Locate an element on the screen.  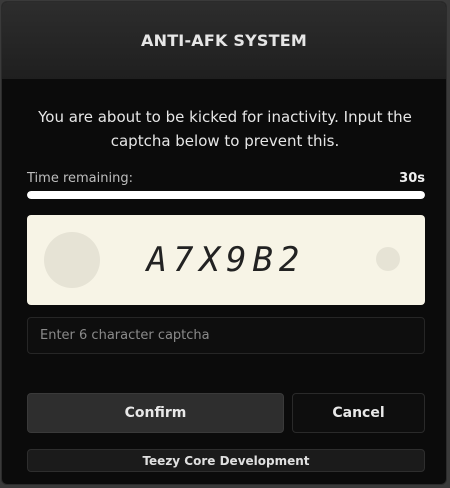
timer-progress-bar is located at coordinates (226, 195).